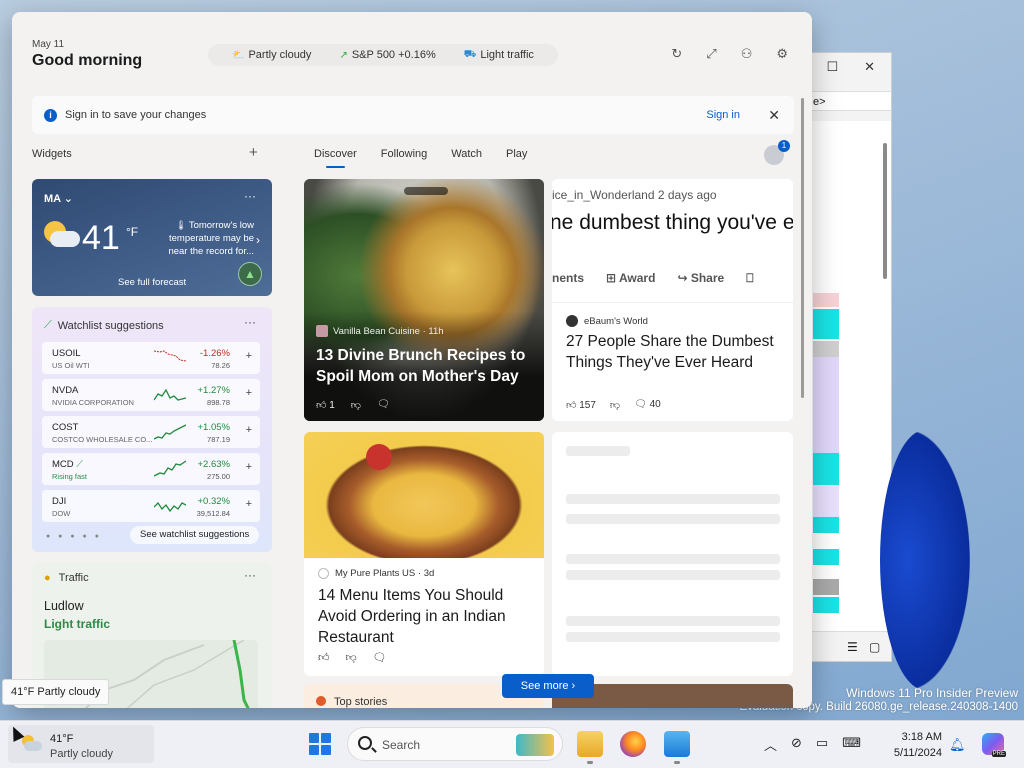  I want to click on tab-discover: Discover, so click(335, 158).